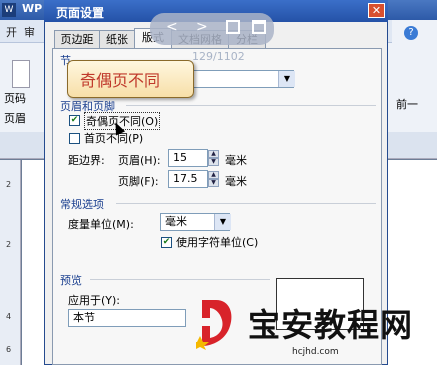 Image resolution: width=437 pixels, height=365 pixels. I want to click on tab-paper: 纸张, so click(117, 39).